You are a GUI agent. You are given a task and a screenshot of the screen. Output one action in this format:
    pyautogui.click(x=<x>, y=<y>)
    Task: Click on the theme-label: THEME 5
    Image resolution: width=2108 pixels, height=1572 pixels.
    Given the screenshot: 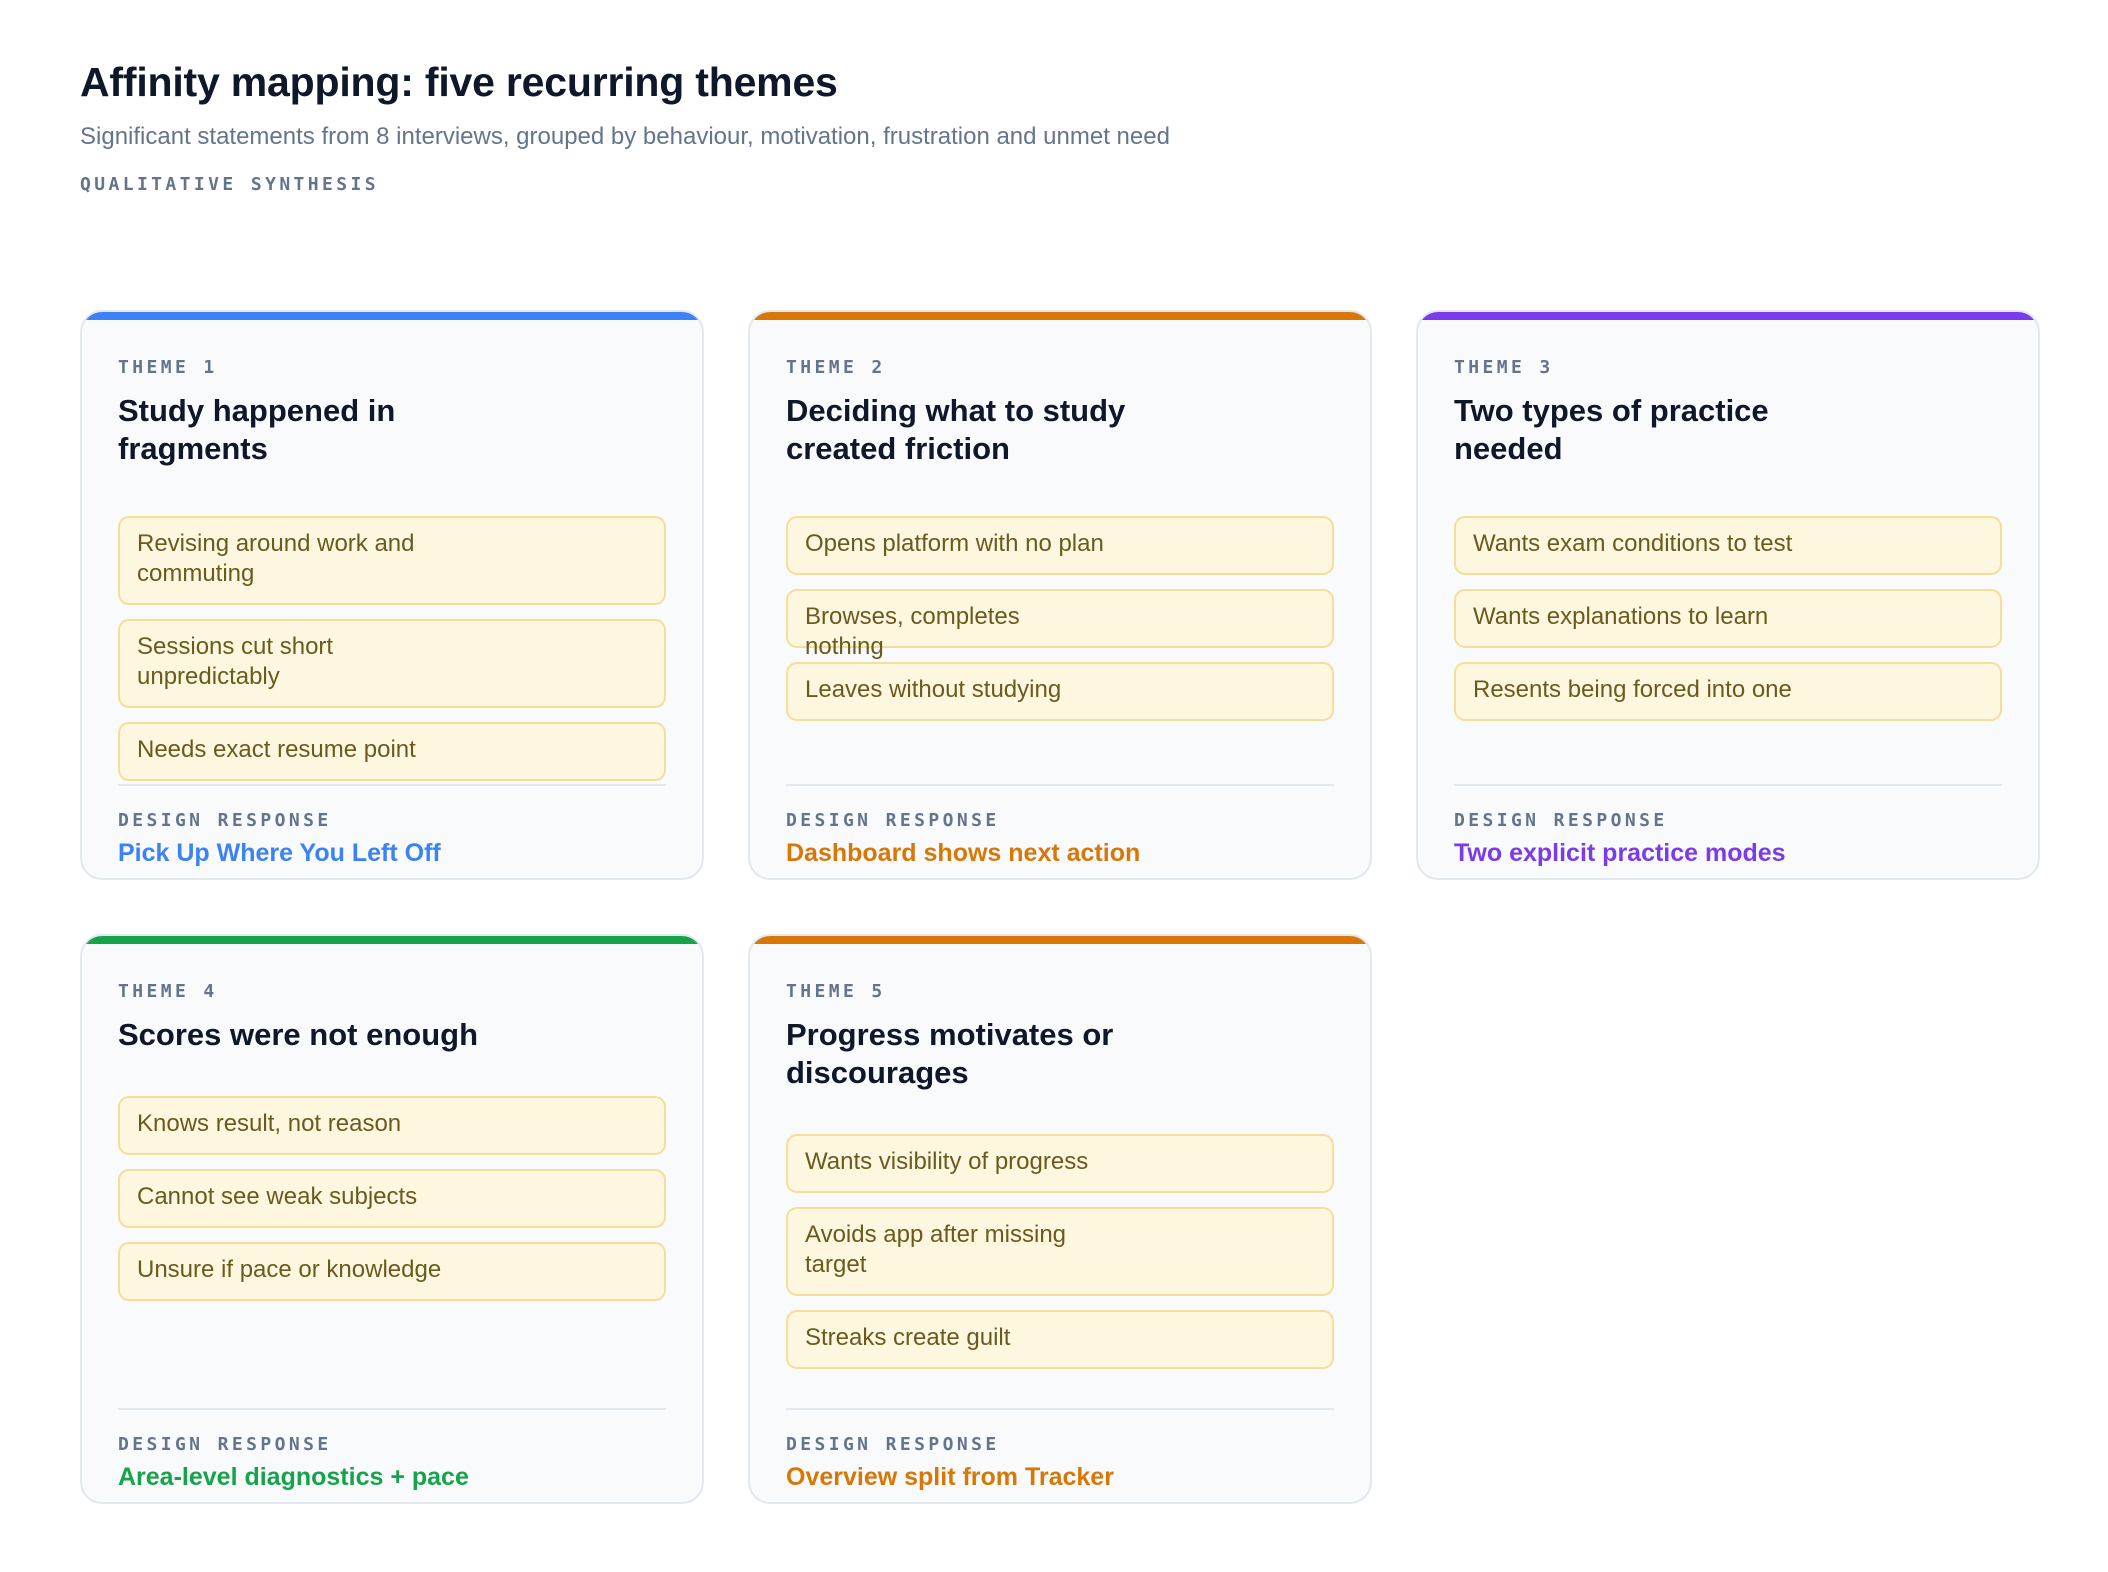 What is the action you would take?
    pyautogui.click(x=836, y=991)
    